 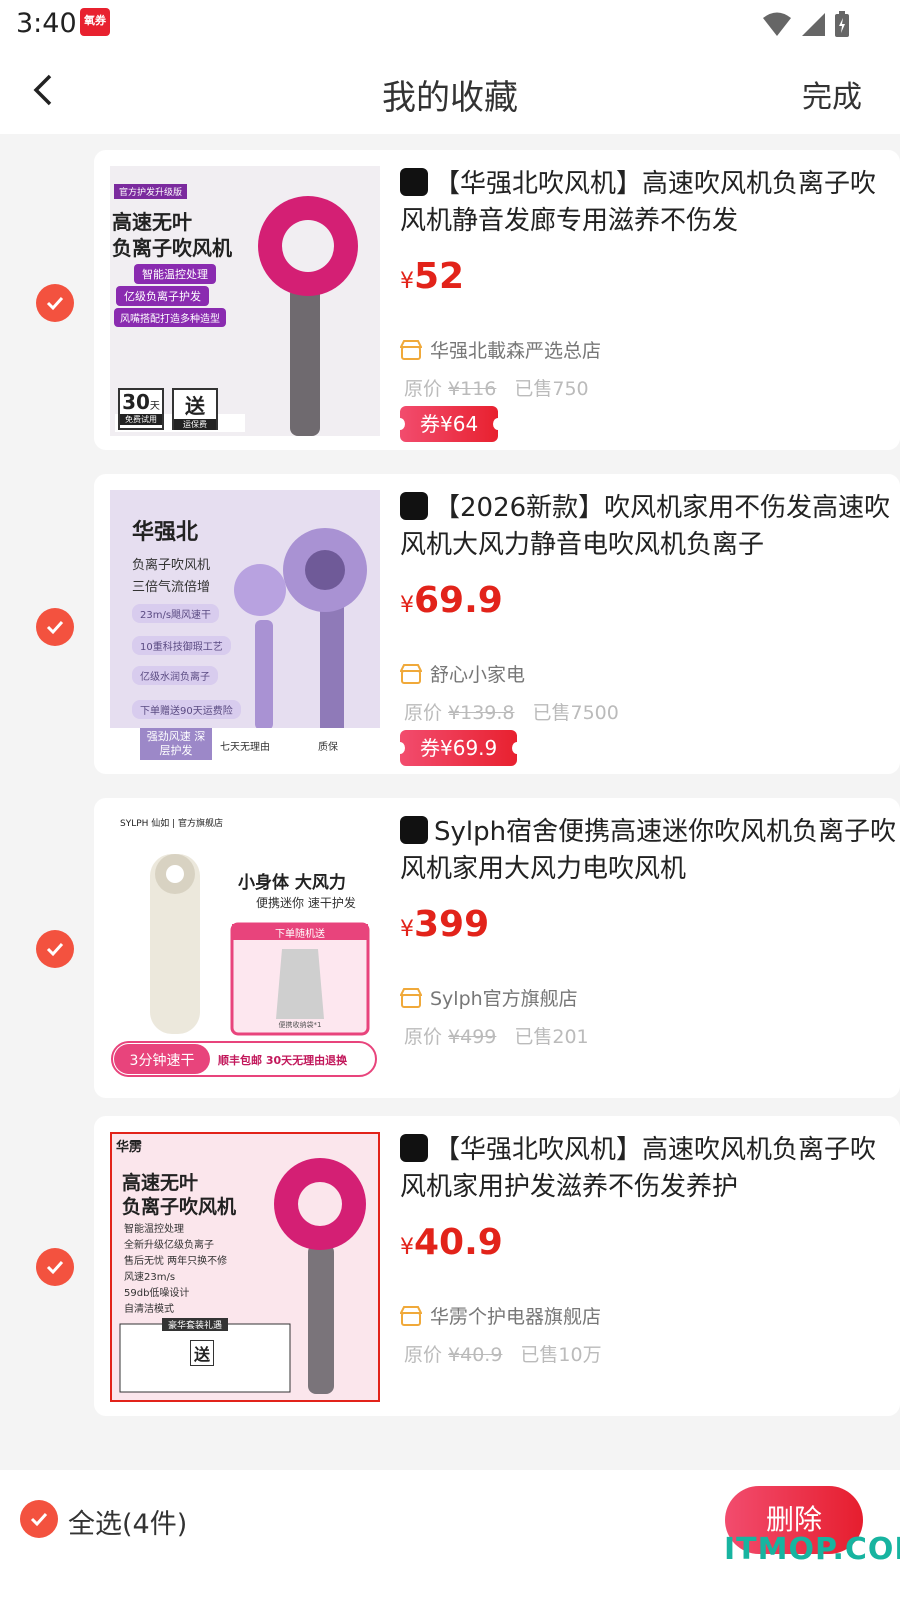 What do you see at coordinates (95, 22) in the screenshot?
I see `app-notification-icon: 氧券` at bounding box center [95, 22].